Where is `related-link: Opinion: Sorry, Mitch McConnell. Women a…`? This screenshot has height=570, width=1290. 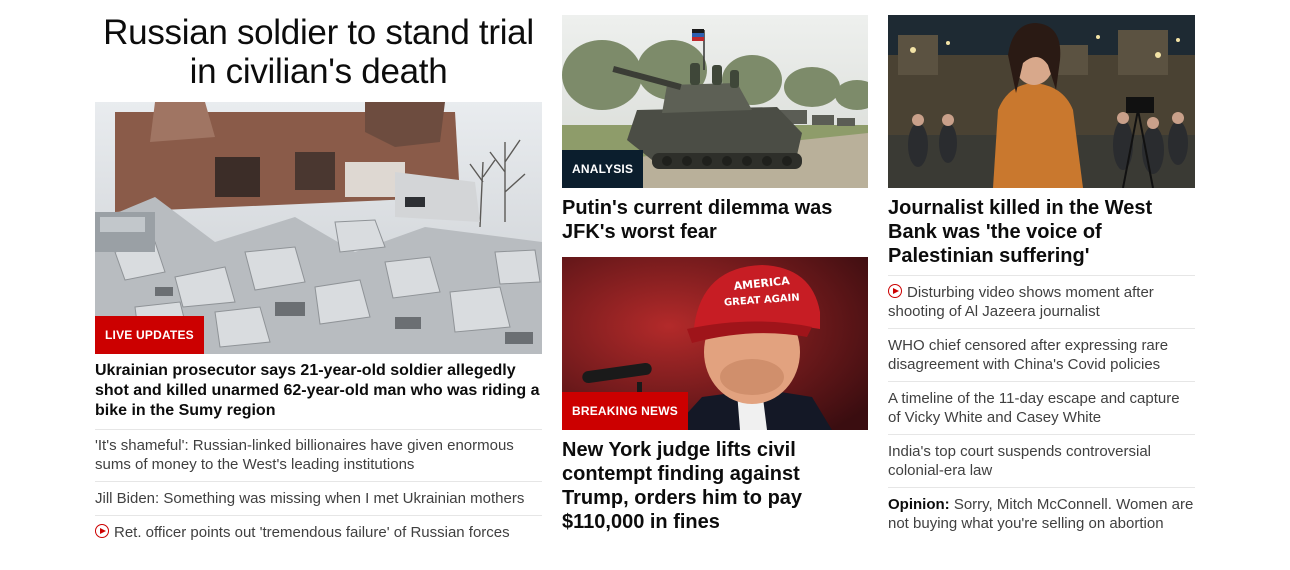 related-link: Opinion: Sorry, Mitch McConnell. Women a… is located at coordinates (1041, 513).